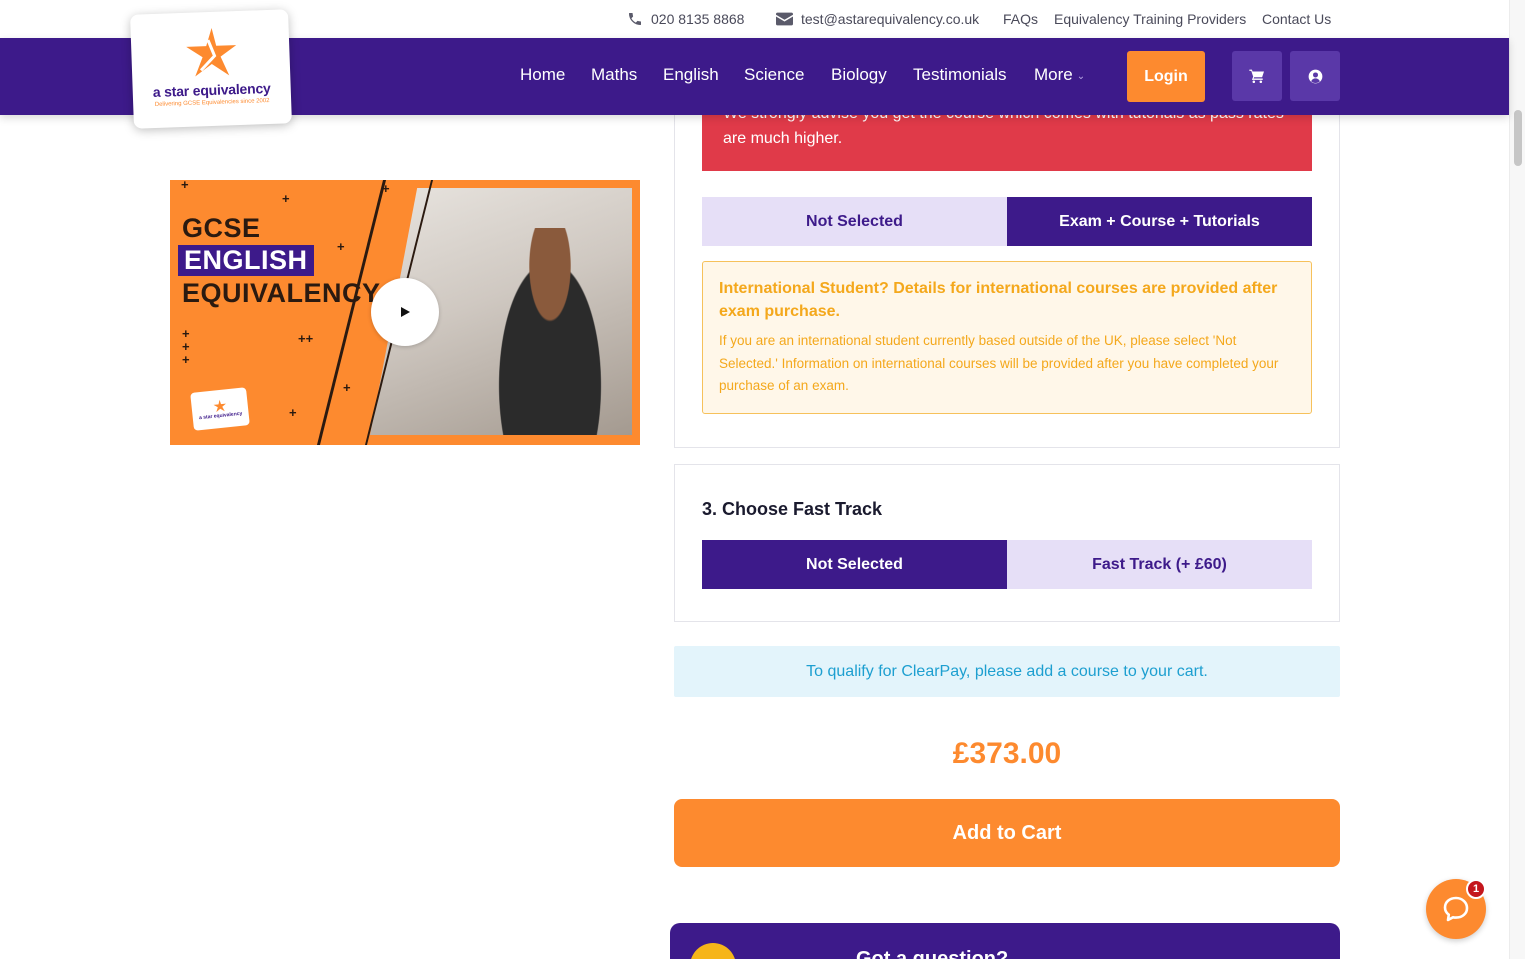 The height and width of the screenshot is (959, 1525). What do you see at coordinates (221, 228) in the screenshot?
I see `video-title-line1: GCSE` at bounding box center [221, 228].